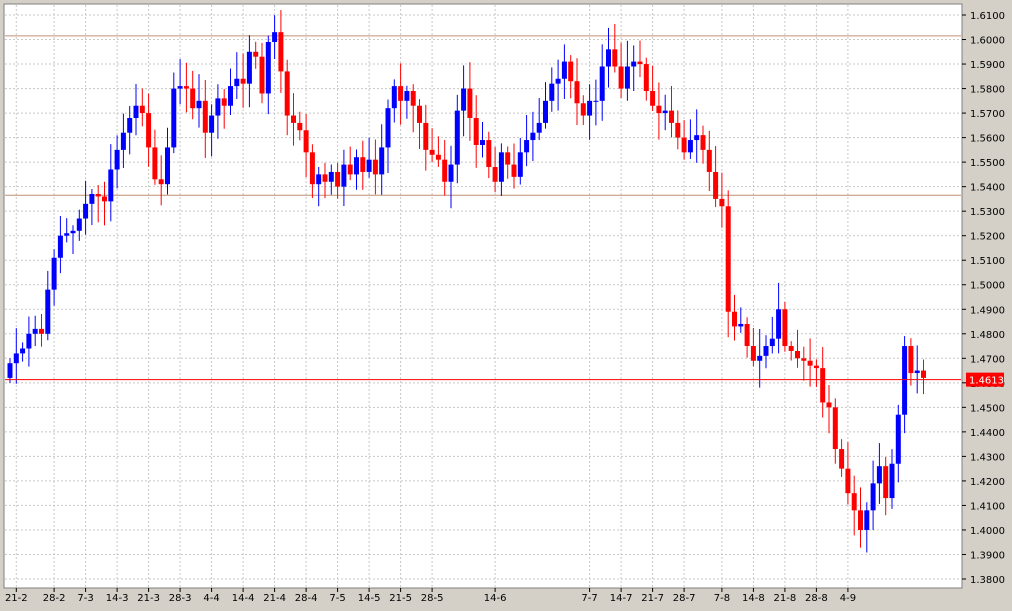 This screenshot has width=1012, height=611. Describe the element at coordinates (987, 482) in the screenshot. I see `y-tick-label: 1.4200` at that location.